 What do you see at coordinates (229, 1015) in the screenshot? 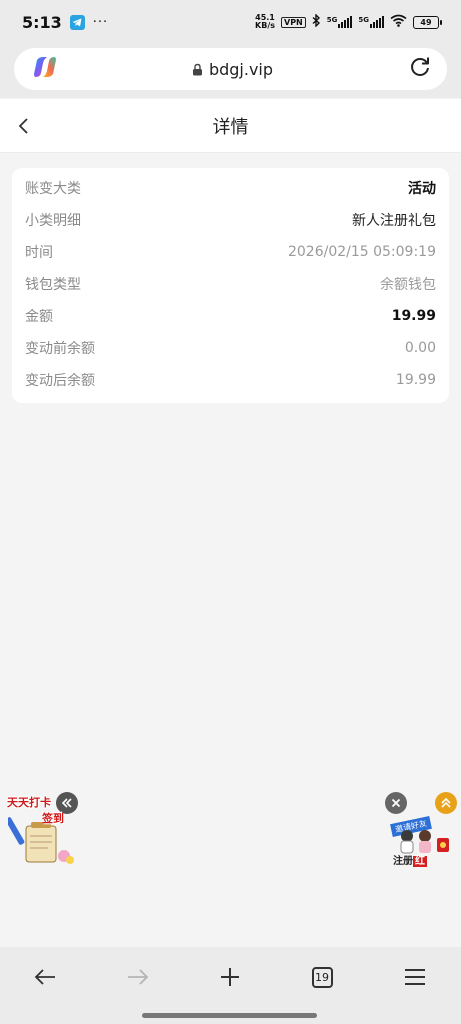
I see `home-indicator` at bounding box center [229, 1015].